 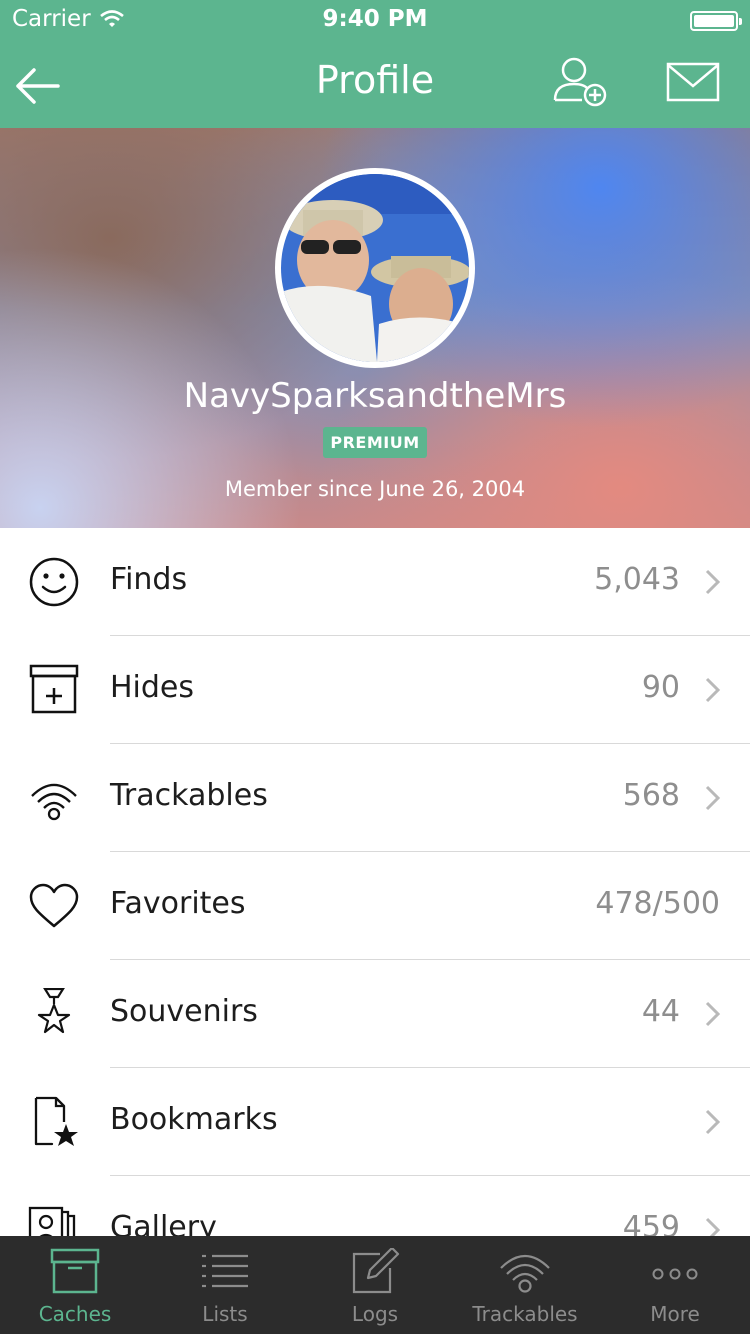 I want to click on more-icon, so click(x=675, y=1274).